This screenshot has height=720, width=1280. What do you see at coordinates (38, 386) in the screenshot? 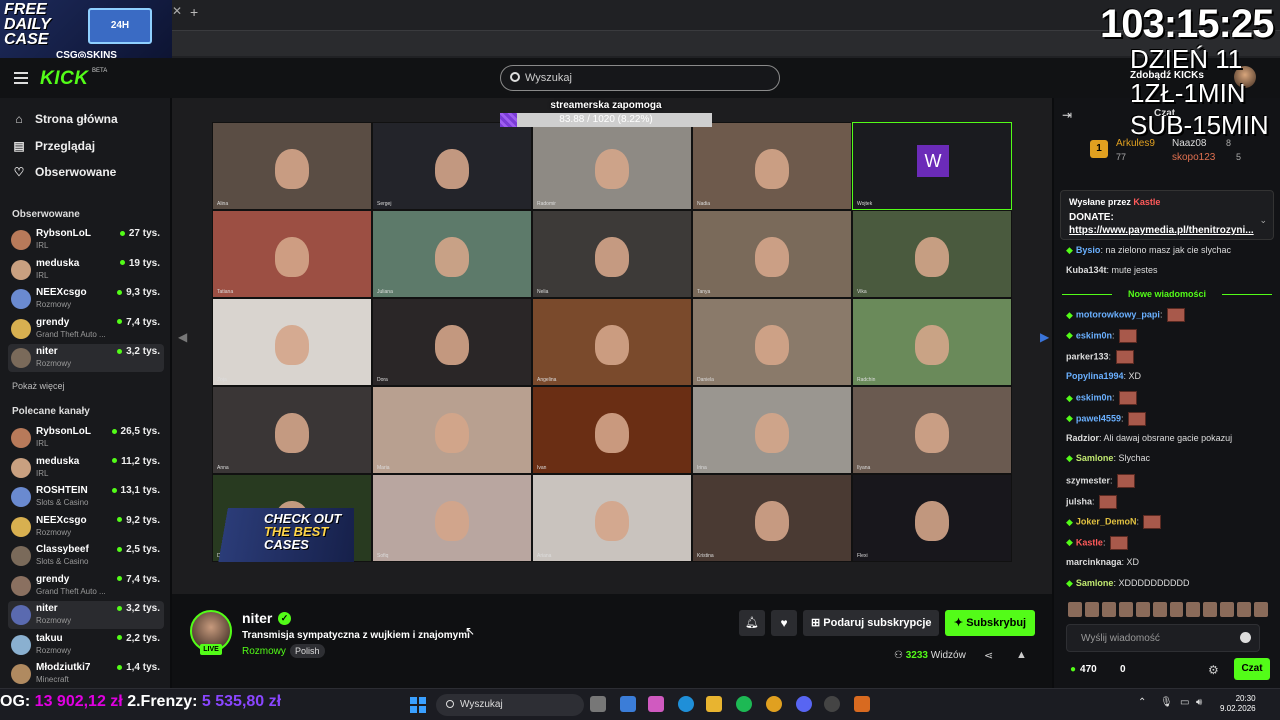
I see `show-more-link: Pokaż więcej` at bounding box center [38, 386].